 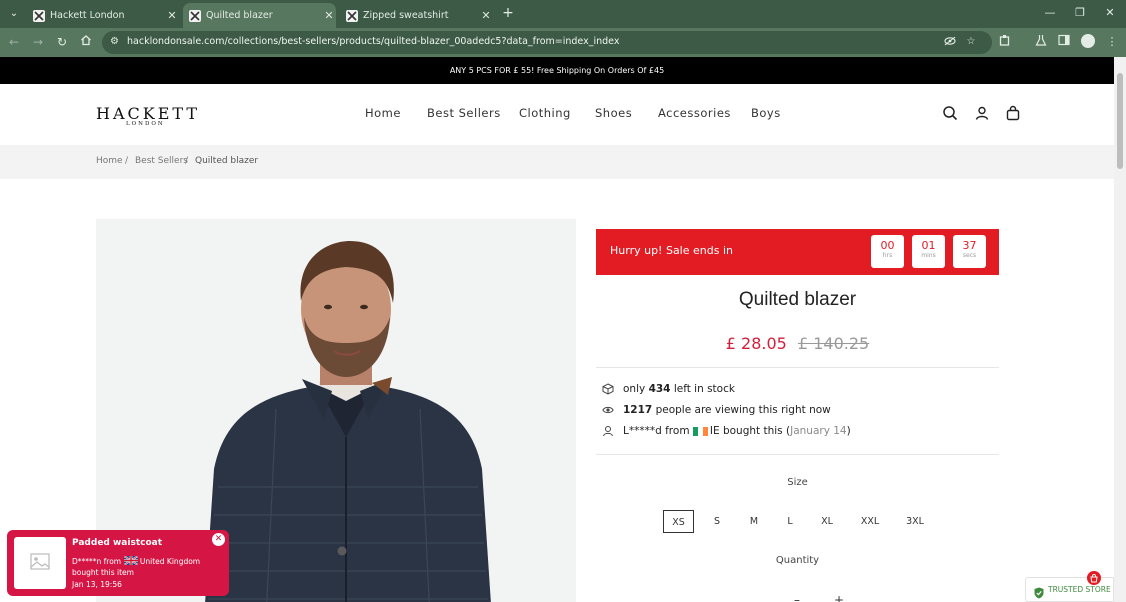 I want to click on size-option-xl: XL, so click(x=827, y=521).